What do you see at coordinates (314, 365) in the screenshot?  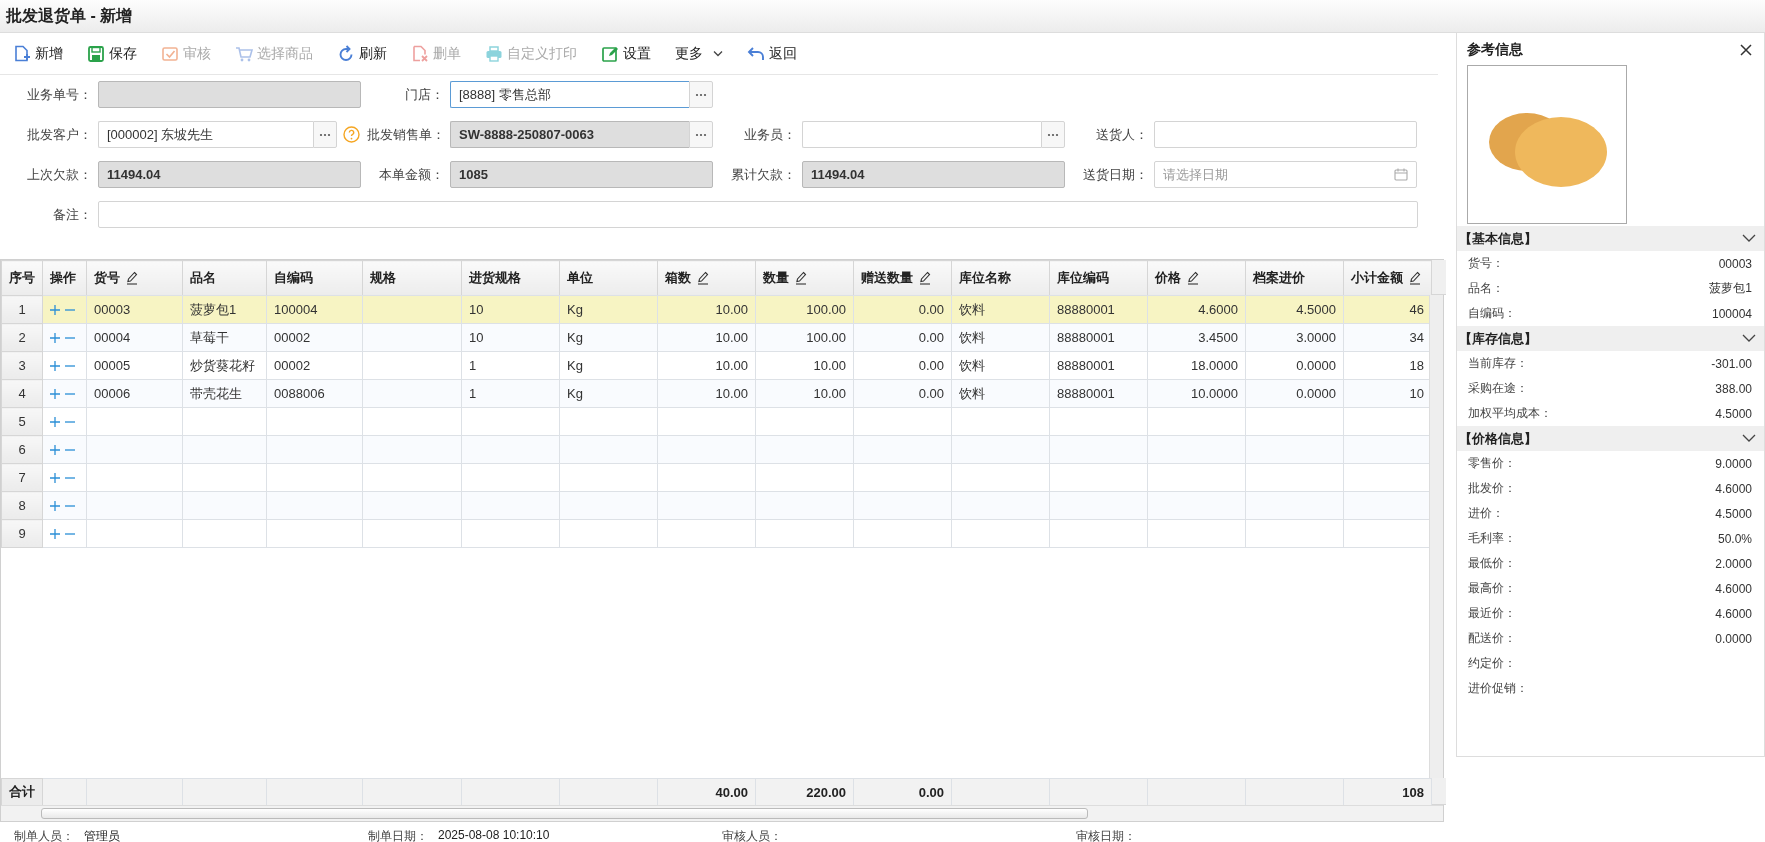 I see `table-cell: 00002` at bounding box center [314, 365].